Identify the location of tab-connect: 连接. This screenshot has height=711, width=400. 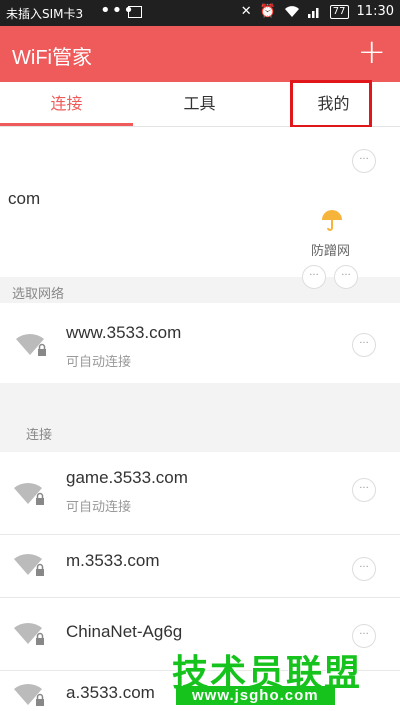
(66, 104).